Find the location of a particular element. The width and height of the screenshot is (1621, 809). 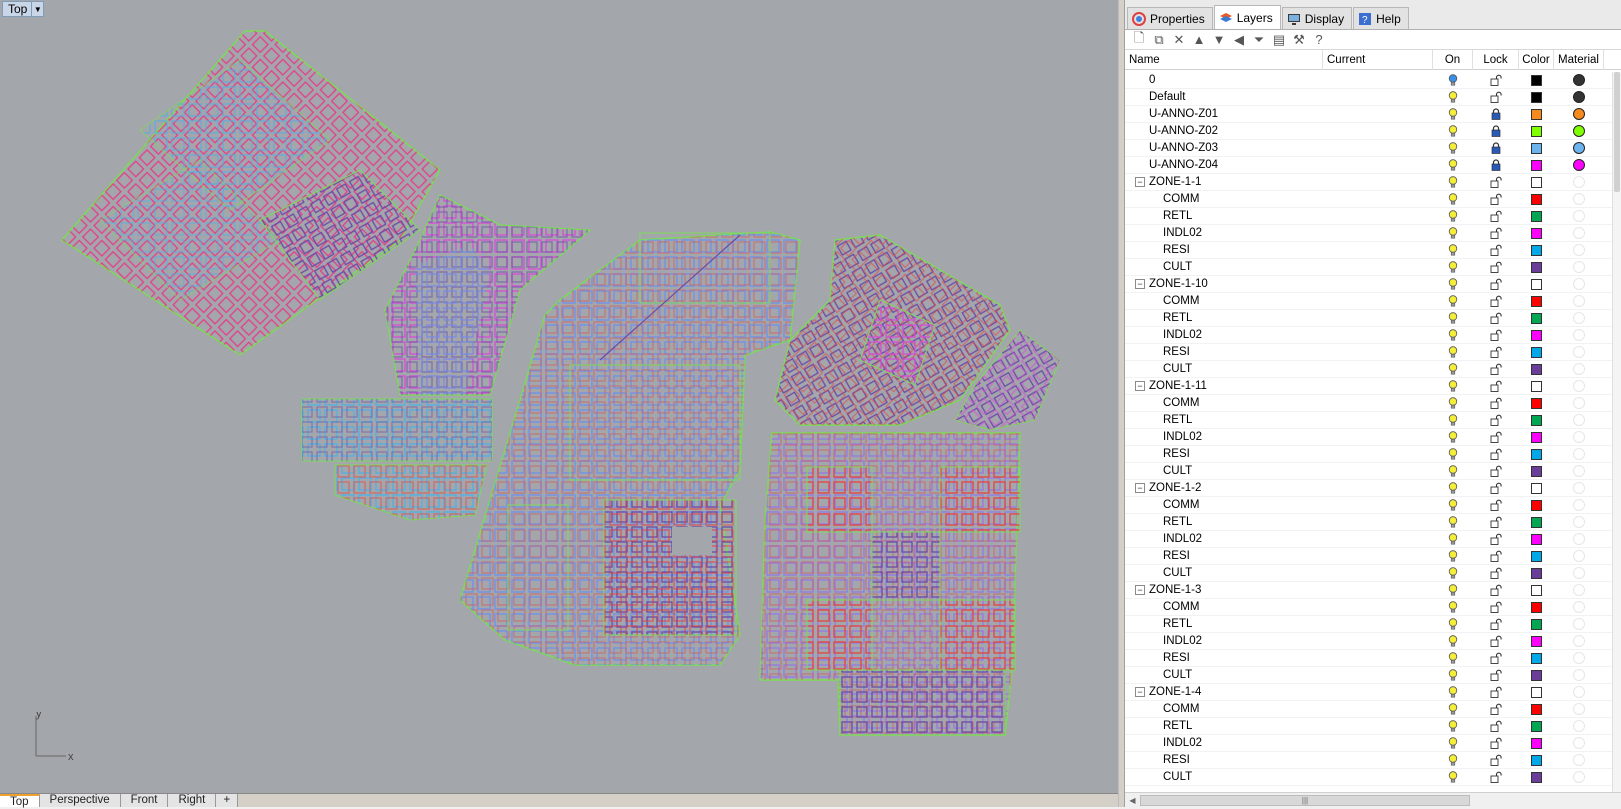

layer-name-cell: − ZONE-1-10 is located at coordinates (1224, 284).